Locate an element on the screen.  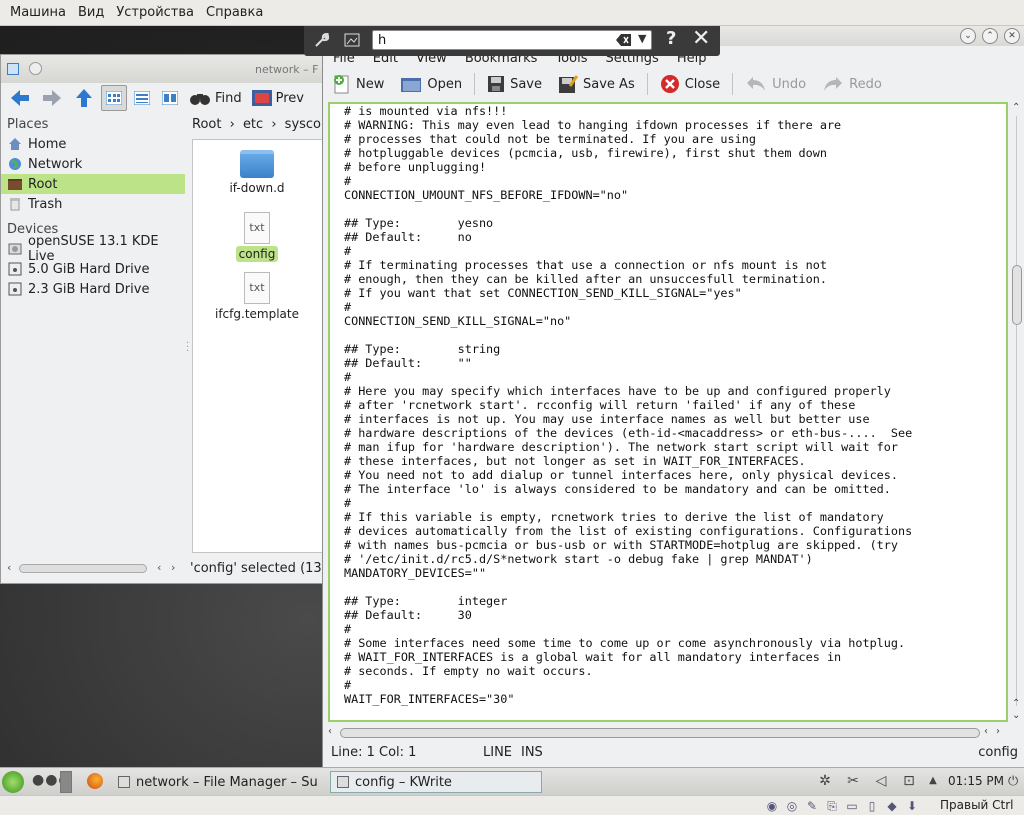
edit-mode: LINE is located at coordinates (497, 752).